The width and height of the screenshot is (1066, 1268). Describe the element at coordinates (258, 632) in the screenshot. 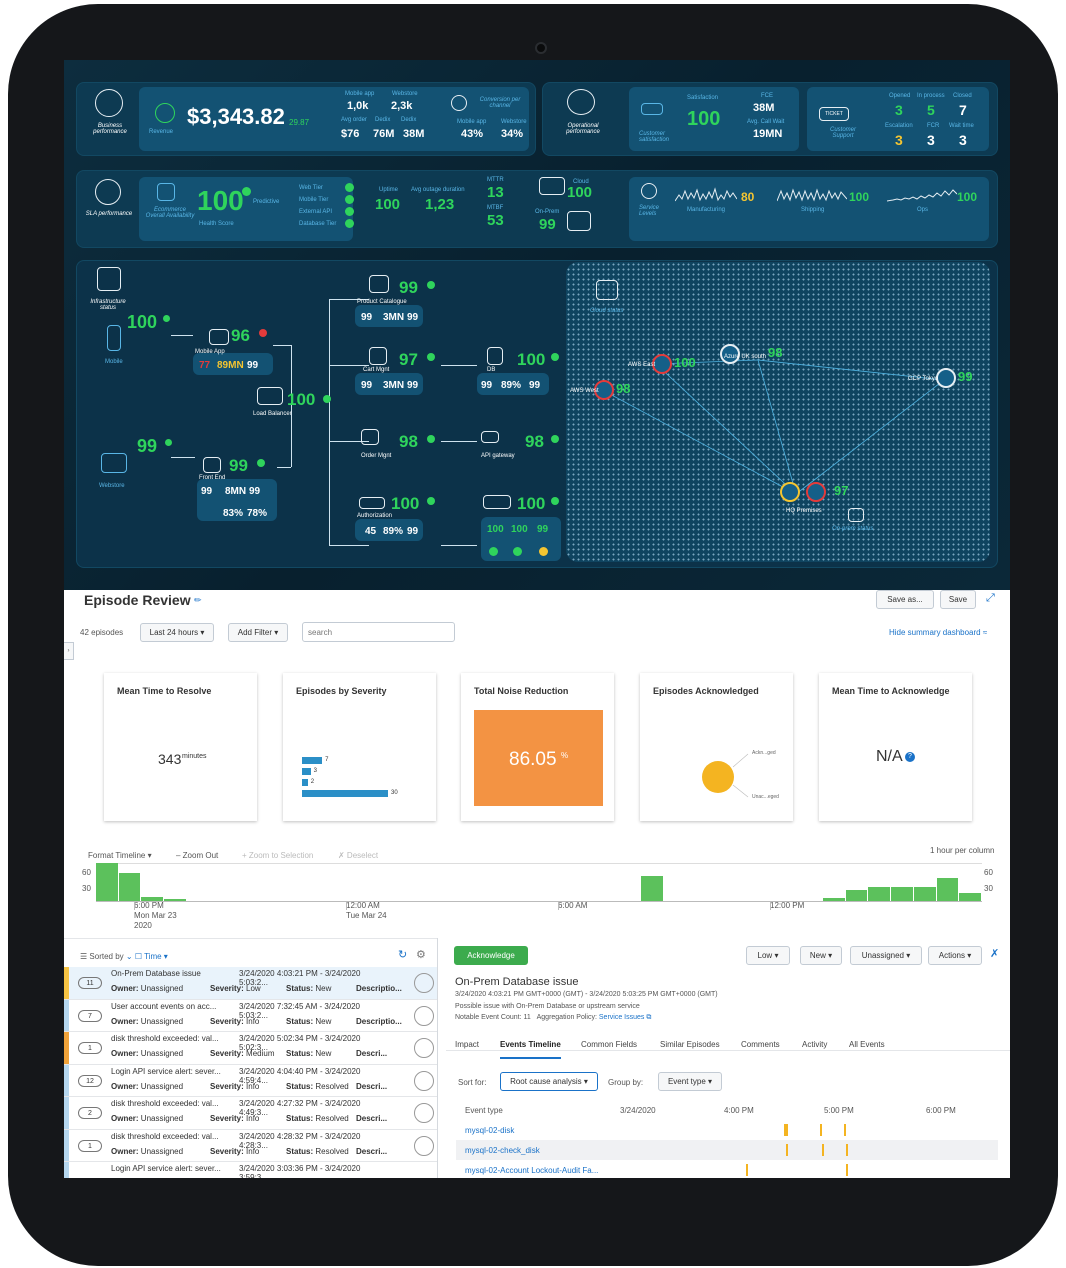

I see `add-filter-dropdown: Add Filter ▾` at that location.